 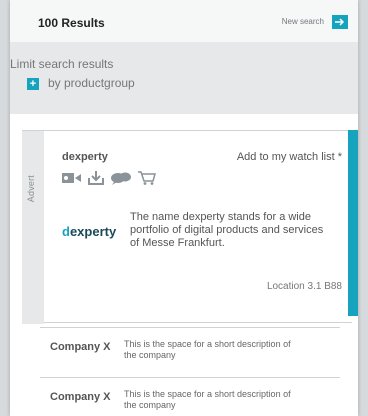 I want to click on advert-icons, so click(x=109, y=180).